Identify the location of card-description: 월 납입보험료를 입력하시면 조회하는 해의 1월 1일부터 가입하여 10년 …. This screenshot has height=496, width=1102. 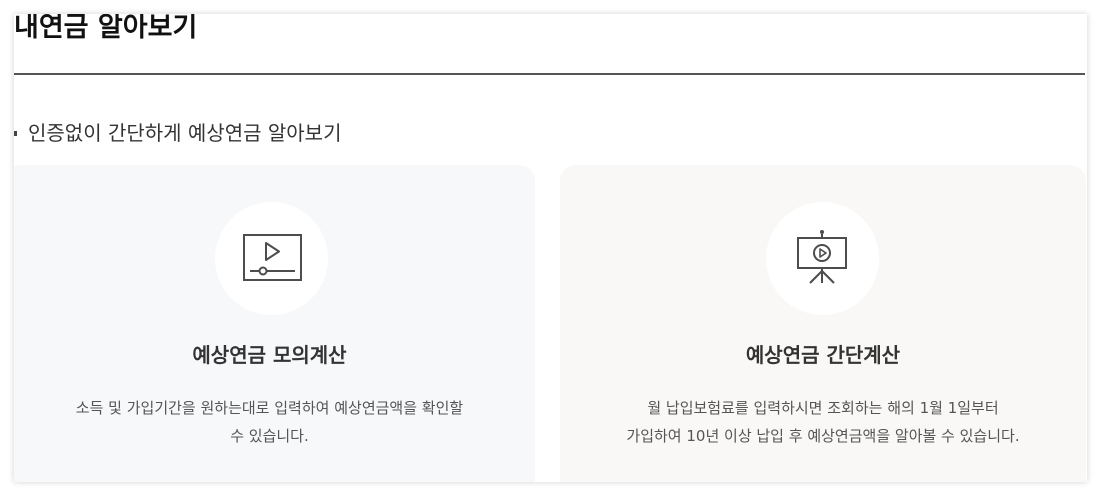
(823, 422).